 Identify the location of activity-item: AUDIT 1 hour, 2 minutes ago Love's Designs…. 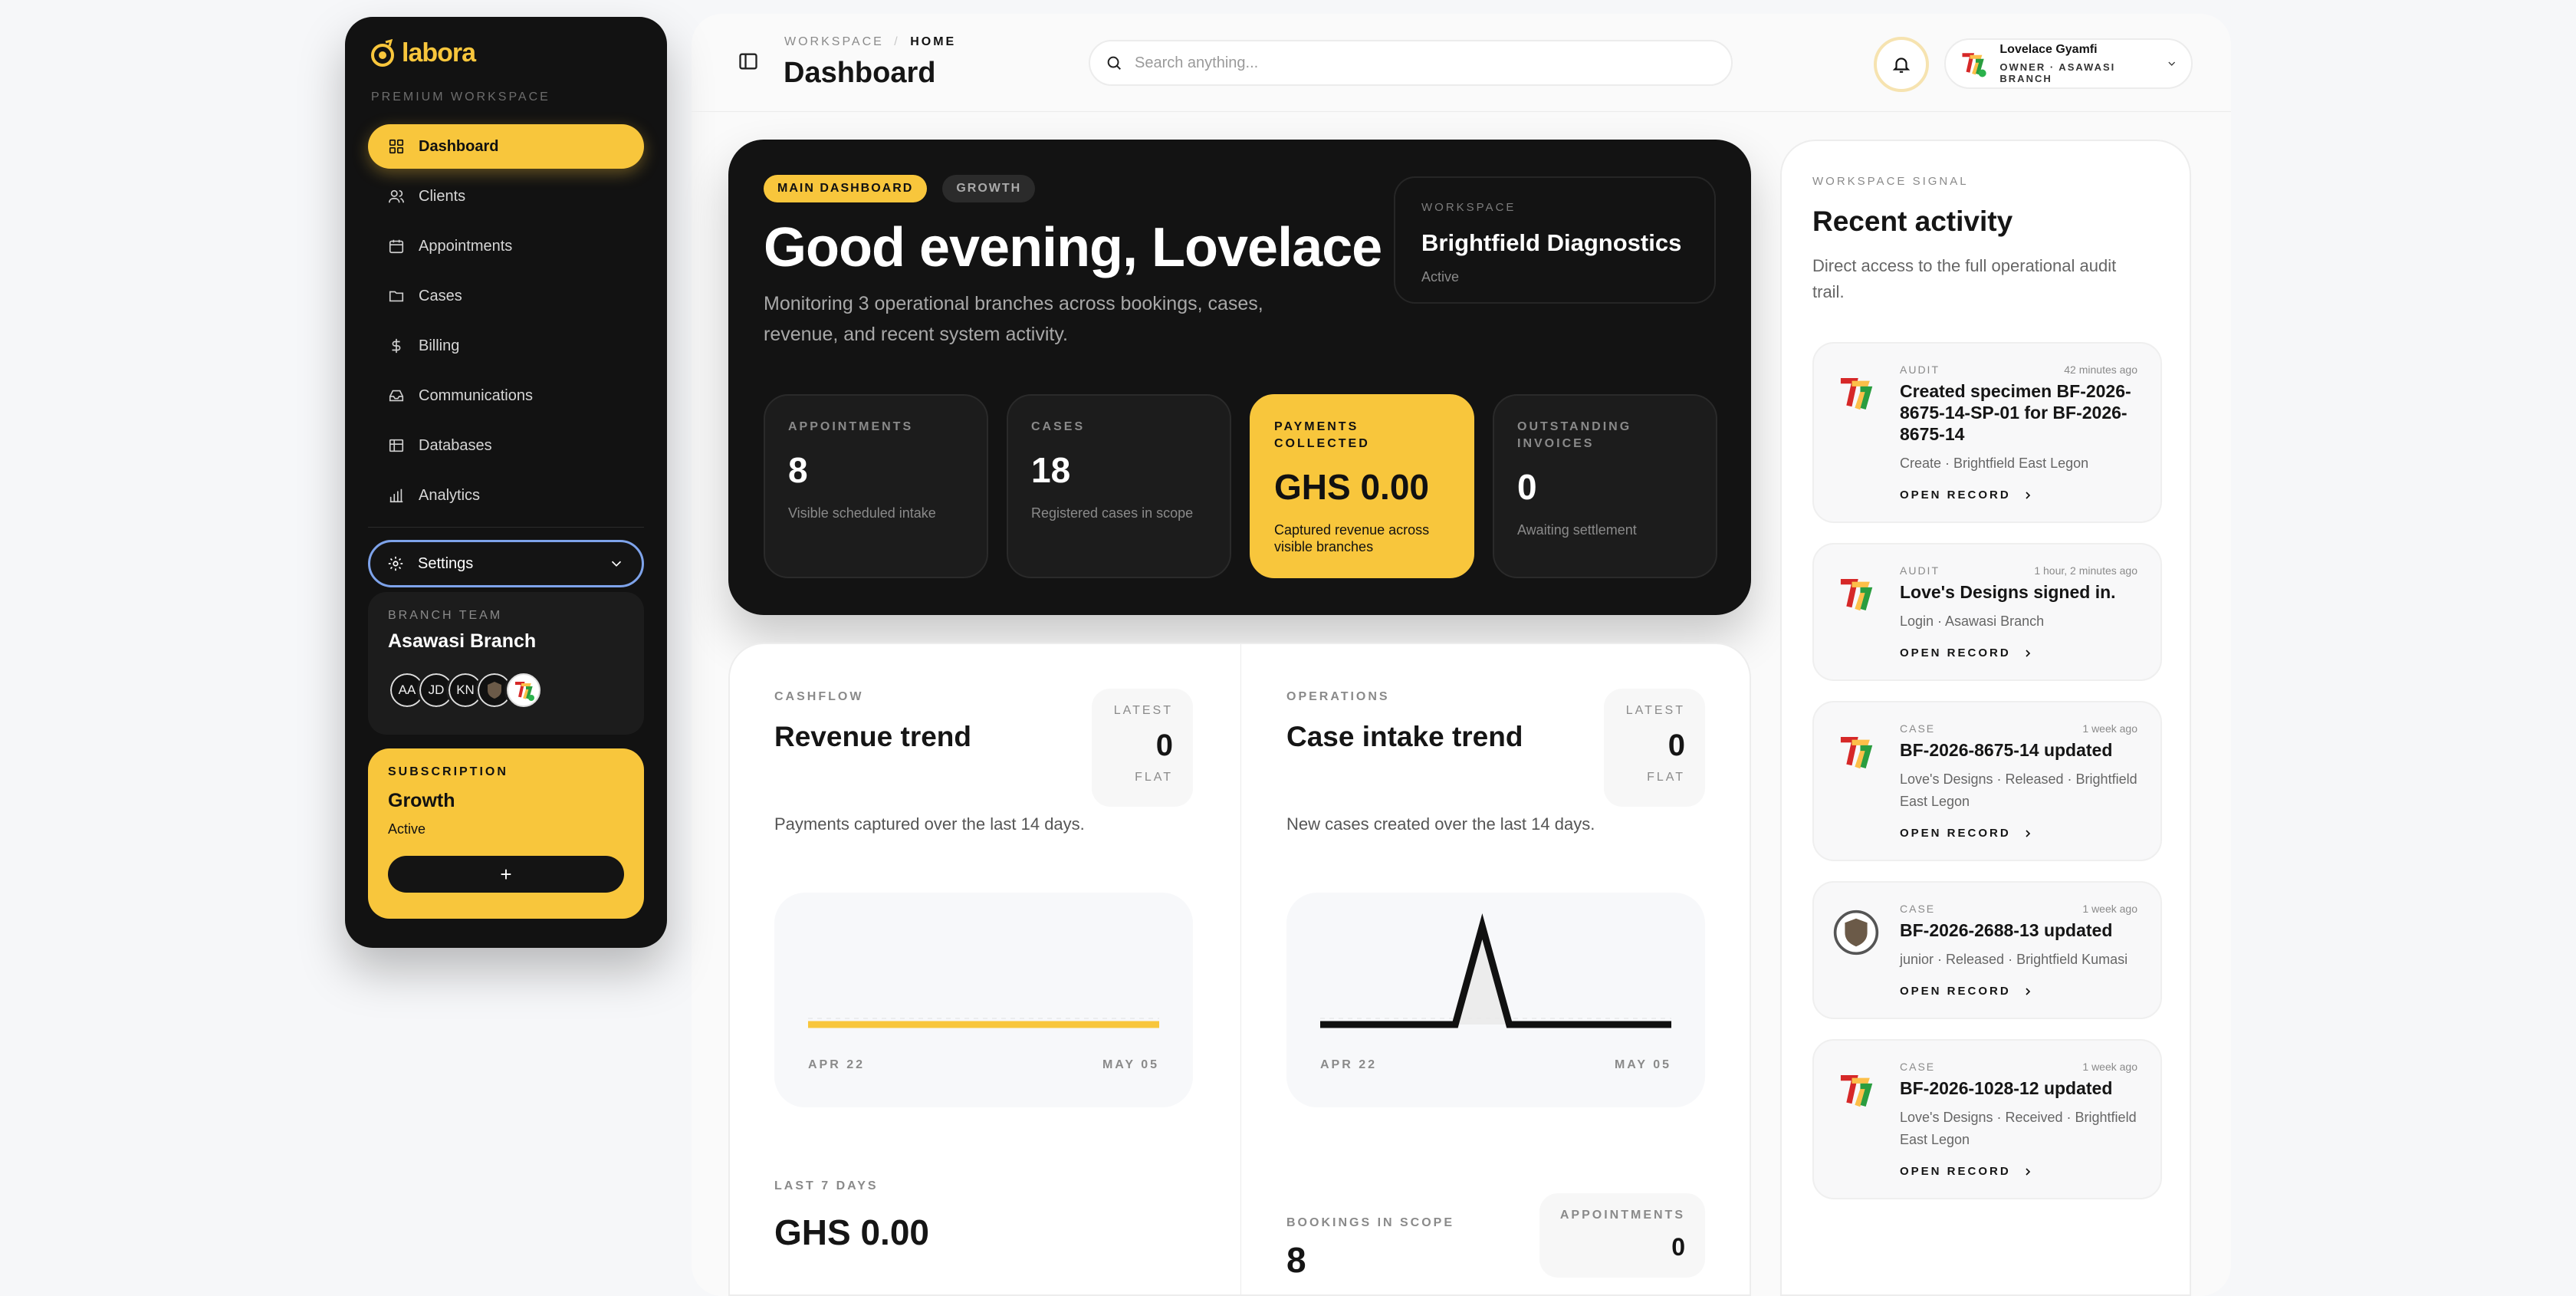
(1987, 612).